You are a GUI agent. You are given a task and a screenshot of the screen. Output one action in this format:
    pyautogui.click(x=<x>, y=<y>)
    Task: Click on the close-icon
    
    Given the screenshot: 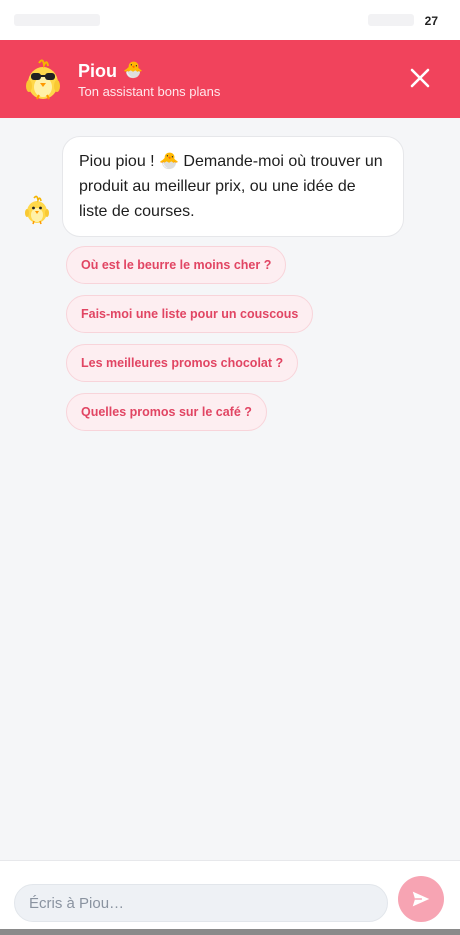 What is the action you would take?
    pyautogui.click(x=420, y=78)
    